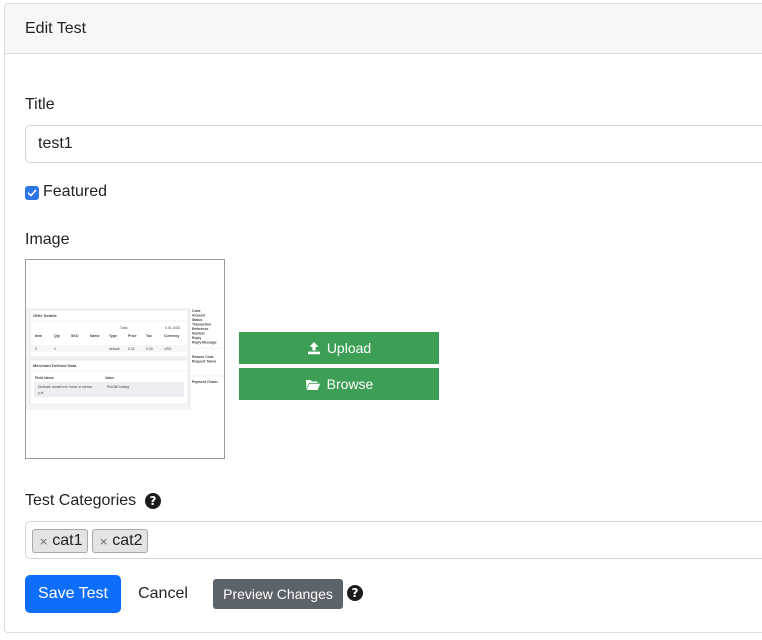 This screenshot has height=640, width=762. What do you see at coordinates (204, 343) in the screenshot?
I see `thumb-side-reply-message: Reply Message` at bounding box center [204, 343].